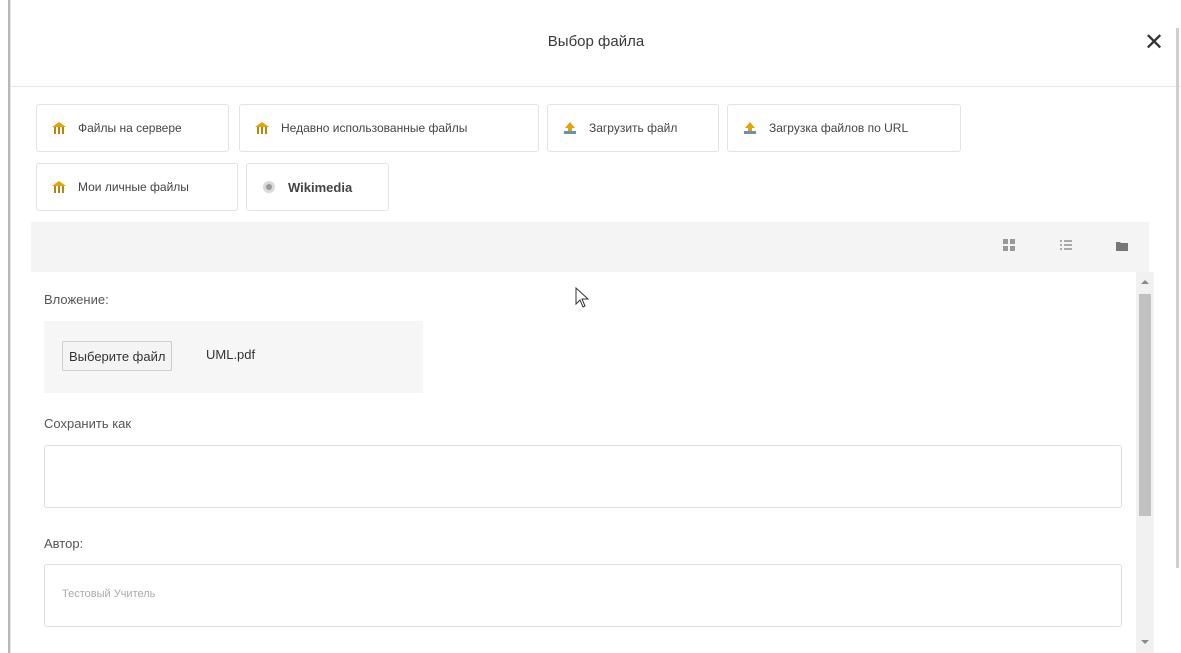 The image size is (1181, 653). Describe the element at coordinates (88, 423) in the screenshot. I see `save-as-label: Сохранить как` at that location.